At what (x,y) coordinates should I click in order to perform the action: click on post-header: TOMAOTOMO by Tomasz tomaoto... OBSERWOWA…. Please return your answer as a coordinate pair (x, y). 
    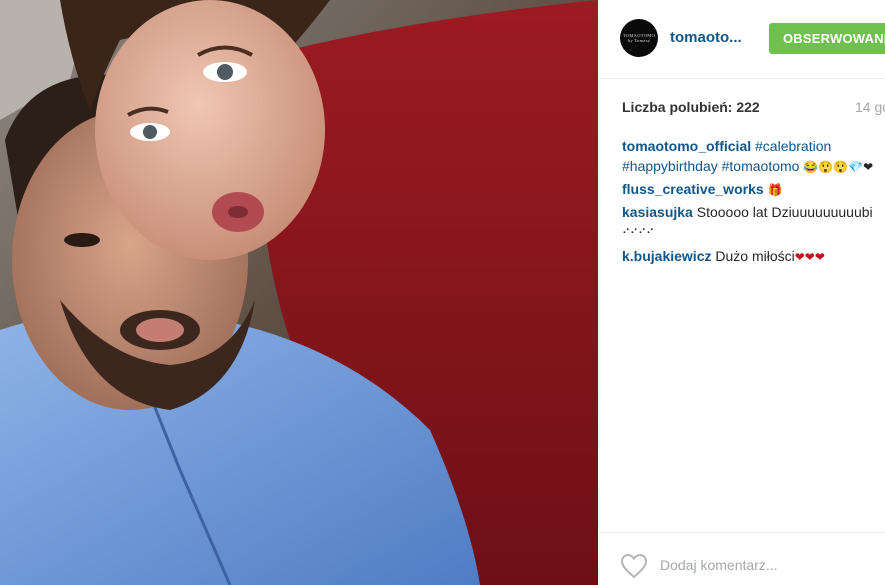
    Looking at the image, I should click on (741, 39).